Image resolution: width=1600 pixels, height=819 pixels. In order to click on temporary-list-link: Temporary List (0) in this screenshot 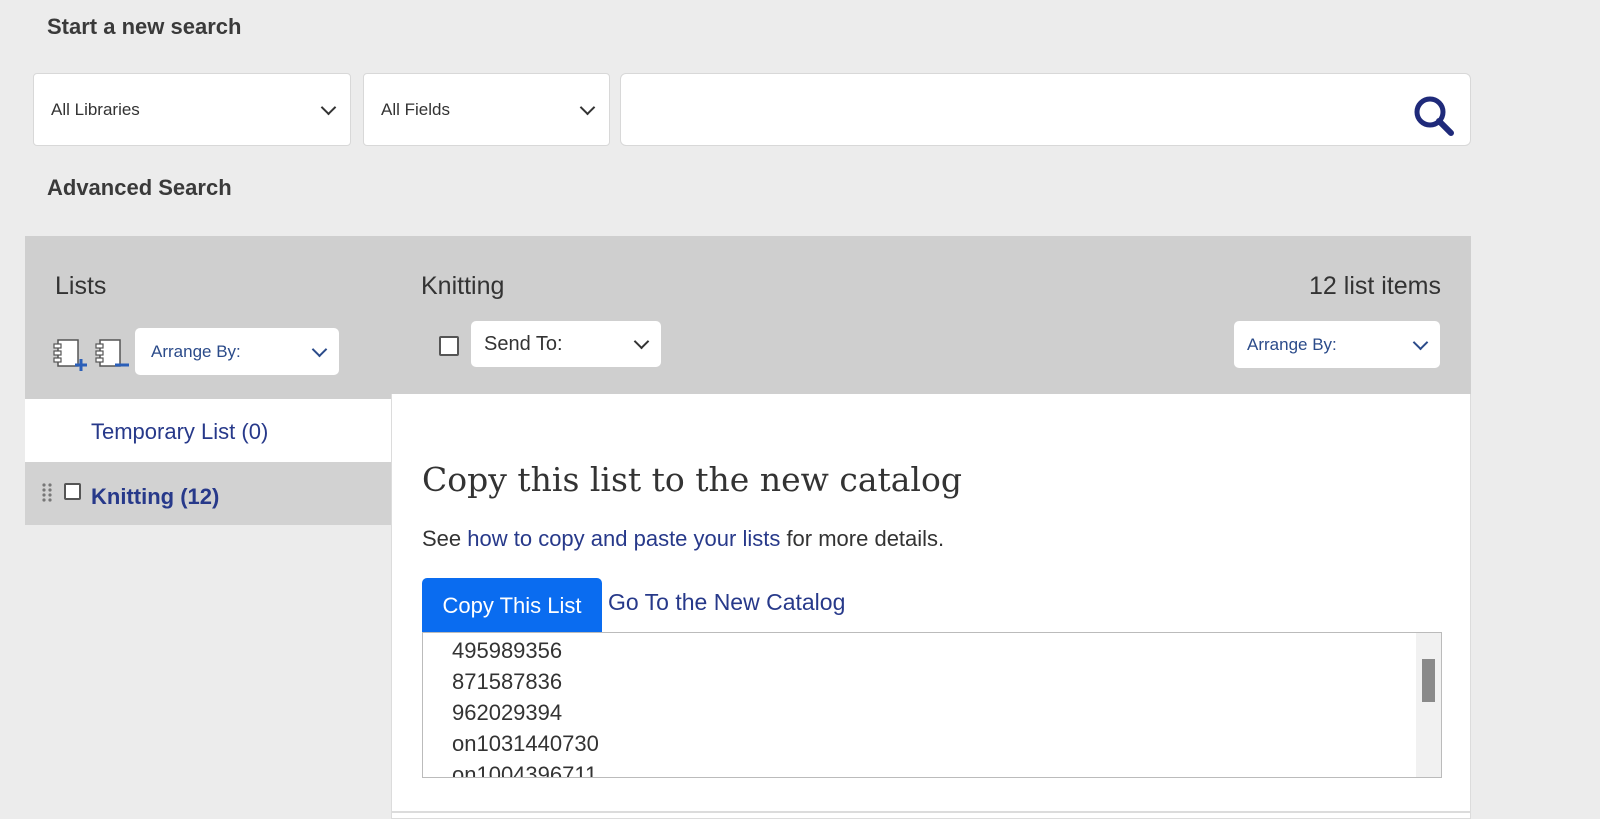, I will do `click(179, 432)`.